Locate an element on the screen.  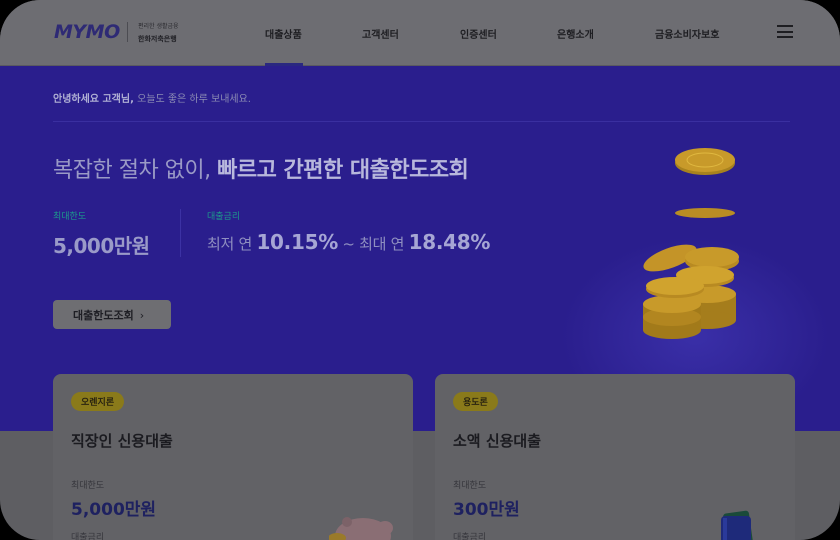
logo-divider is located at coordinates (127, 32).